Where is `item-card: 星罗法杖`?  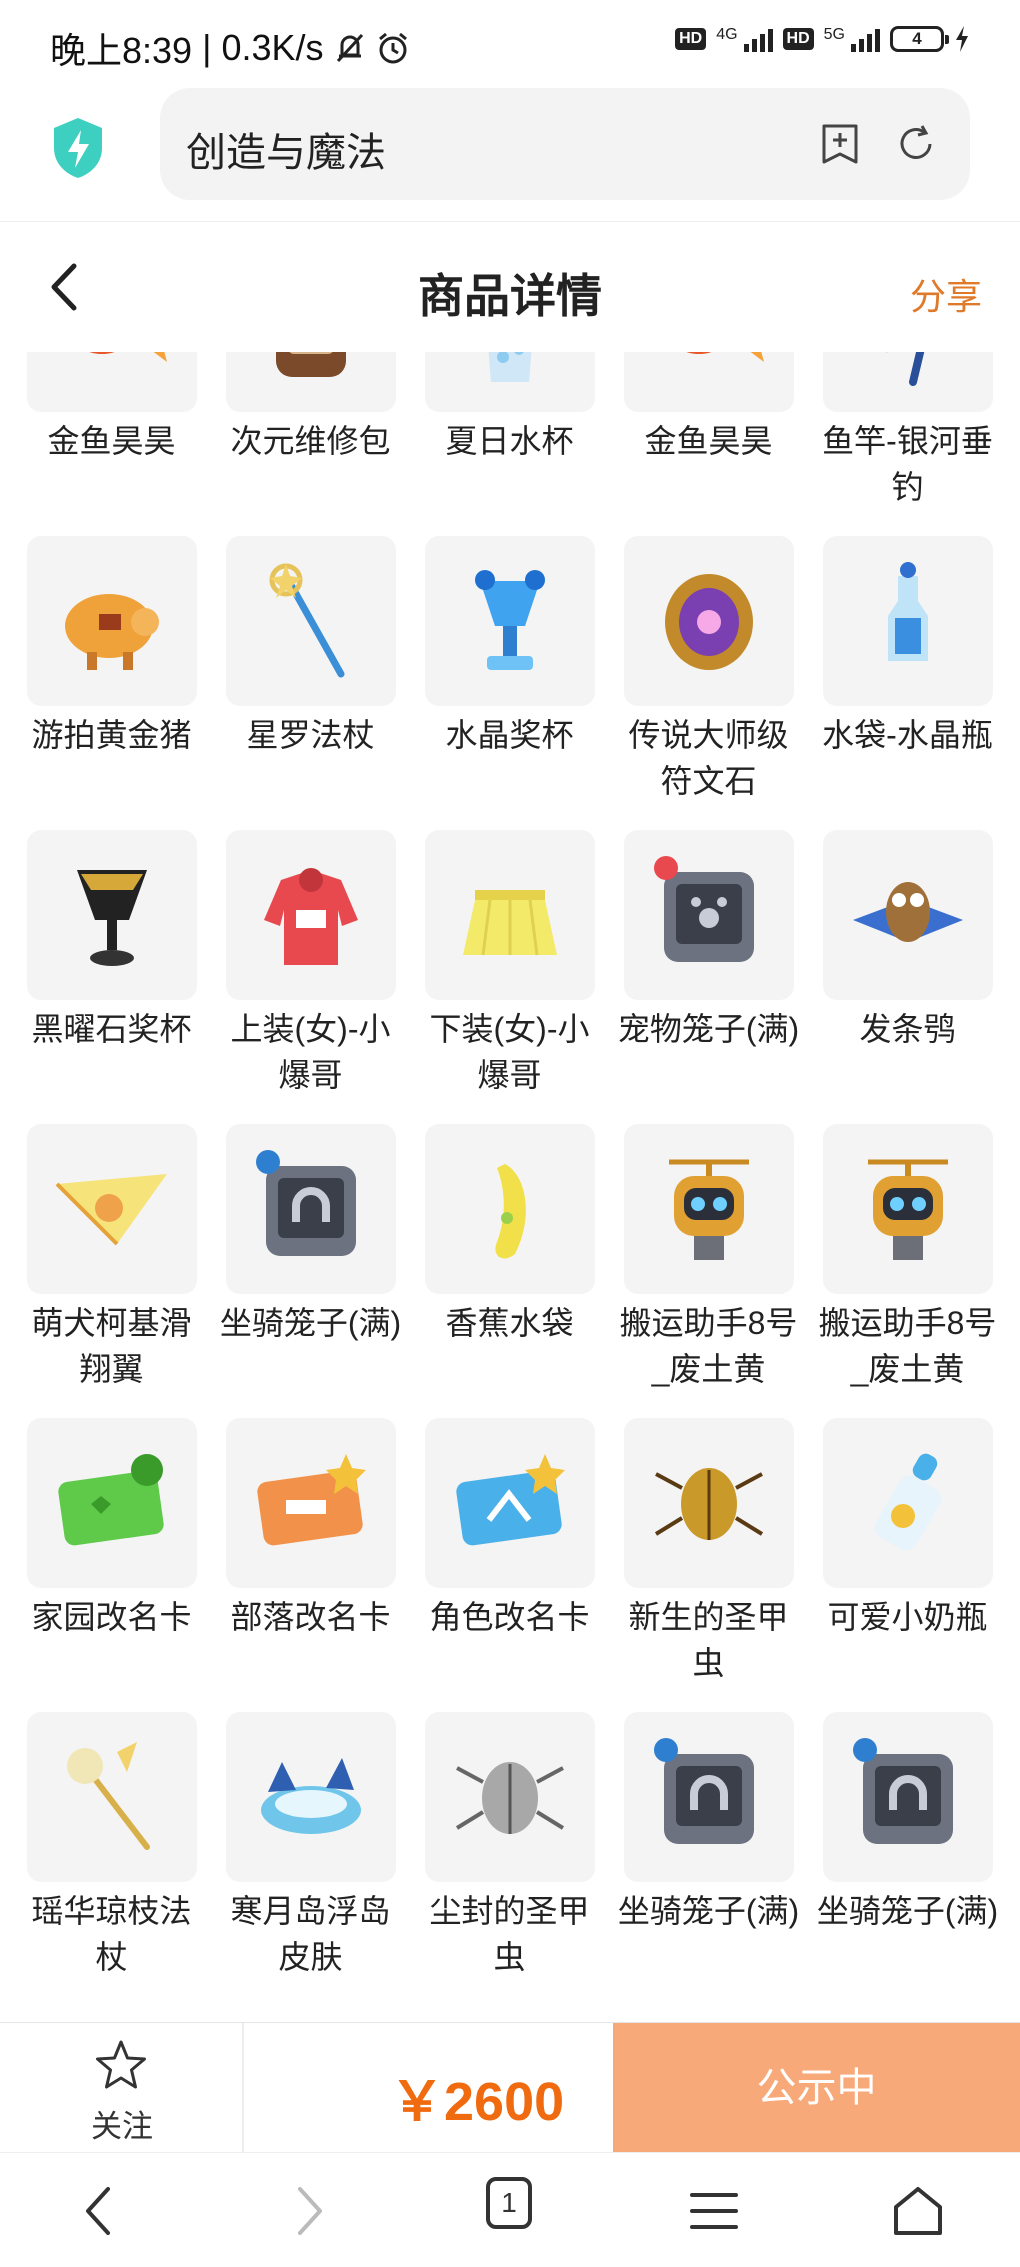
item-card: 星罗法杖 is located at coordinates (310, 683).